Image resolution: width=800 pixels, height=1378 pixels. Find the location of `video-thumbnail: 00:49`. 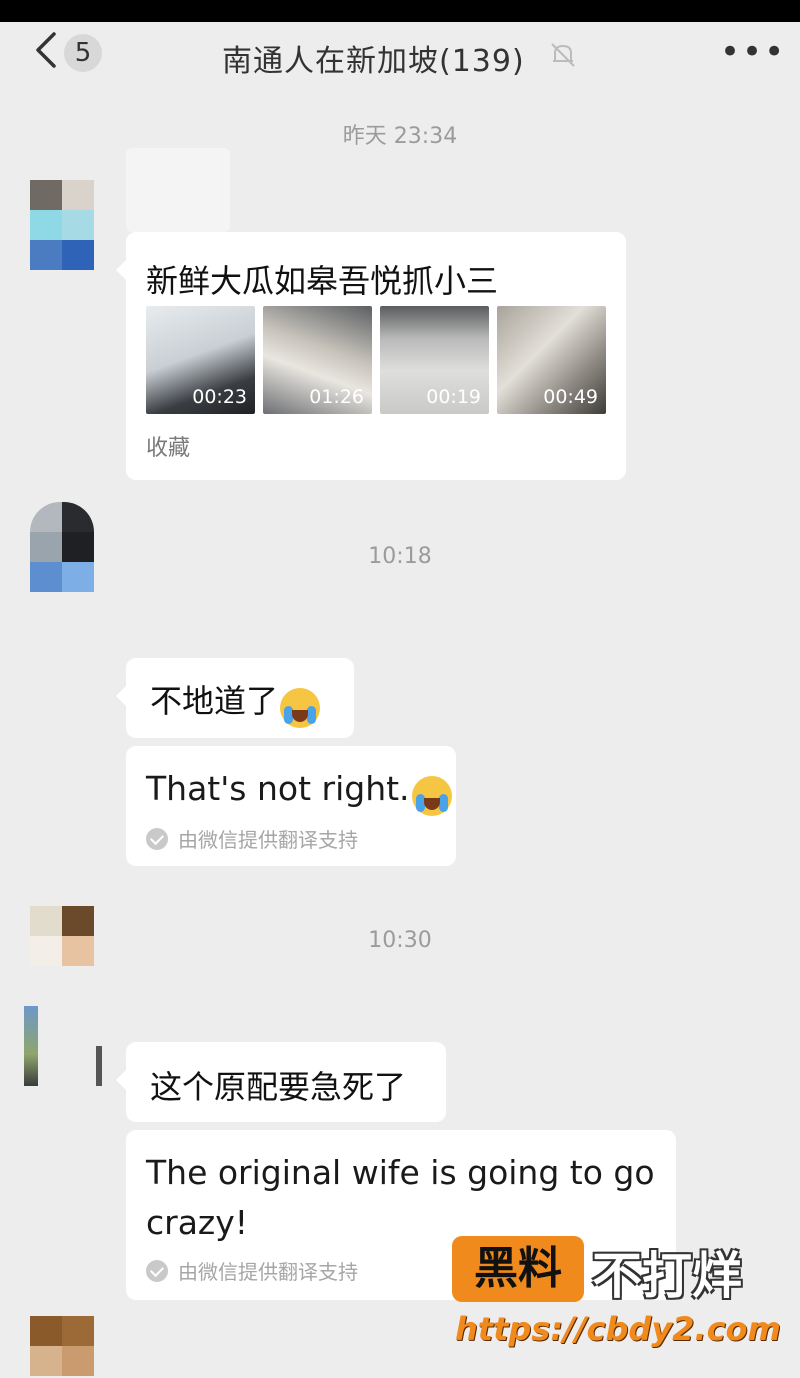

video-thumbnail: 00:49 is located at coordinates (551, 360).